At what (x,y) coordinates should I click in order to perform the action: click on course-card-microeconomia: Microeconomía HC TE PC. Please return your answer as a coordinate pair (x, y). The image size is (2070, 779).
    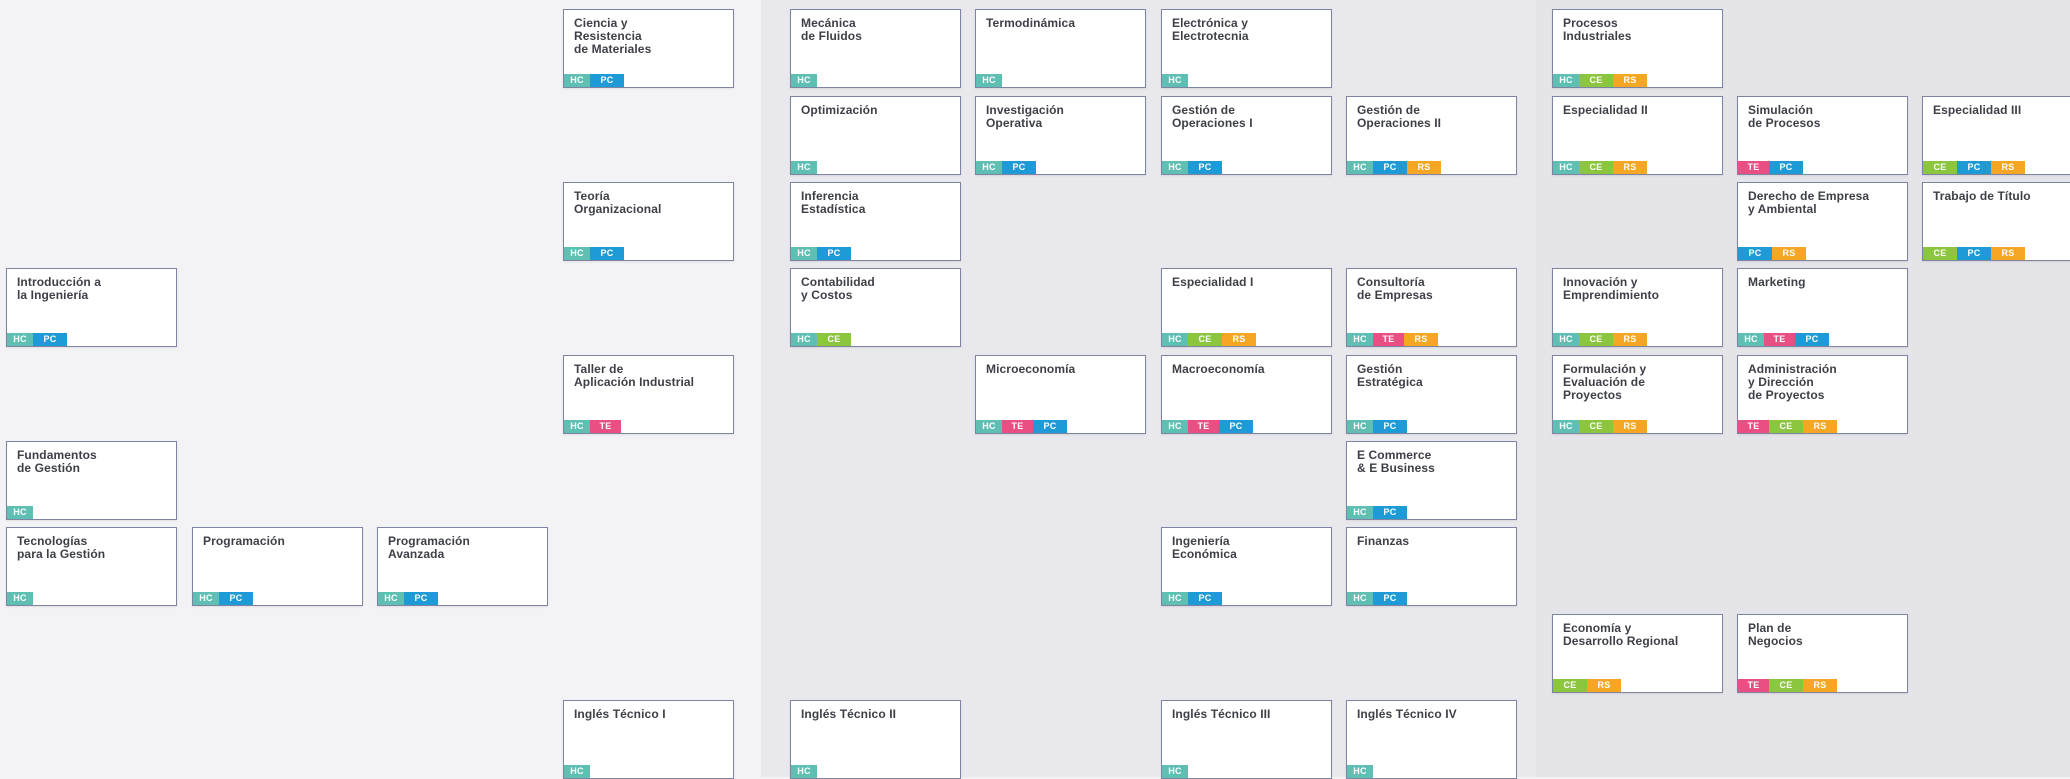
    Looking at the image, I should click on (1060, 394).